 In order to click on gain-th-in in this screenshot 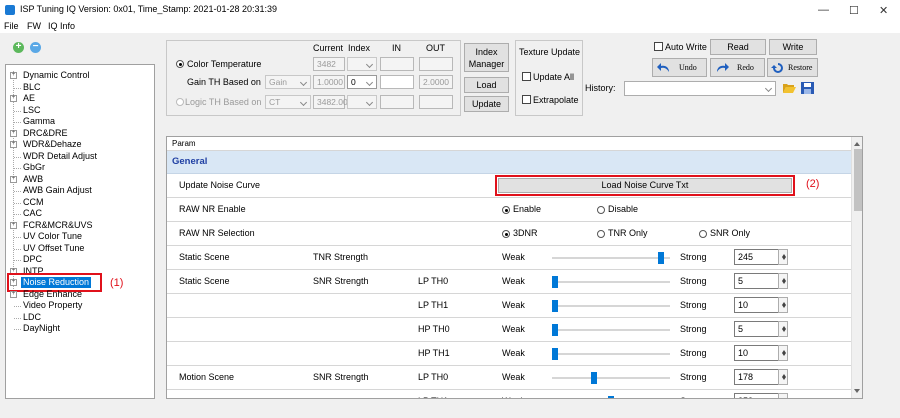, I will do `click(397, 82)`.